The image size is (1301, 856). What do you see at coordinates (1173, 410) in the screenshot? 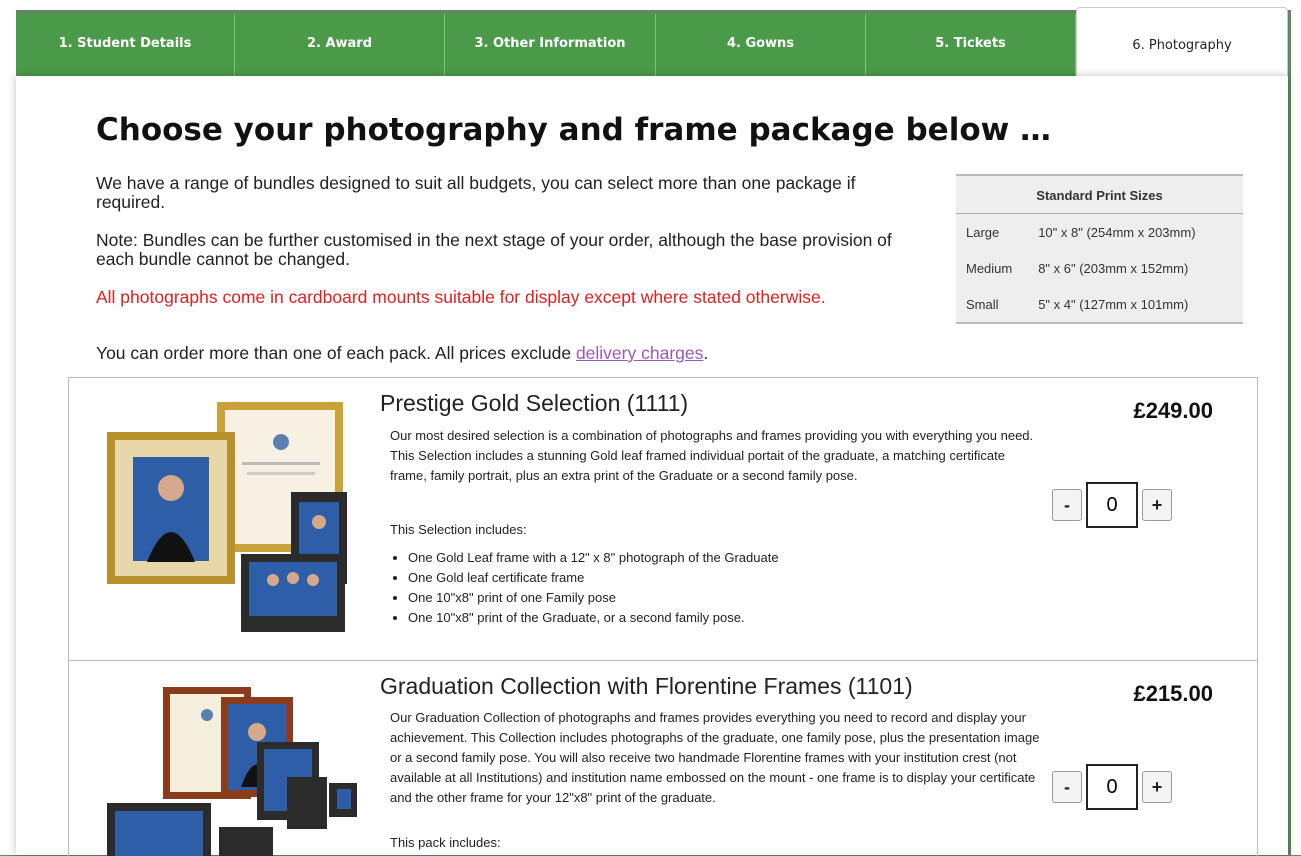
I see `product-price: £249.00` at bounding box center [1173, 410].